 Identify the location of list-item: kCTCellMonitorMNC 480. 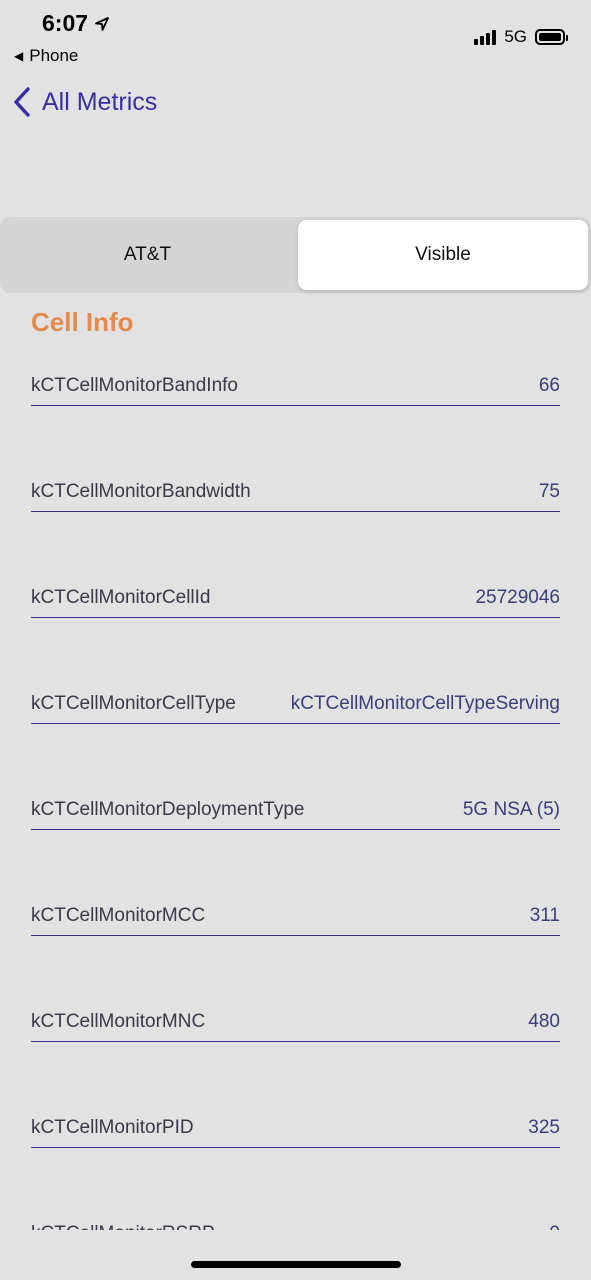
(295, 1055).